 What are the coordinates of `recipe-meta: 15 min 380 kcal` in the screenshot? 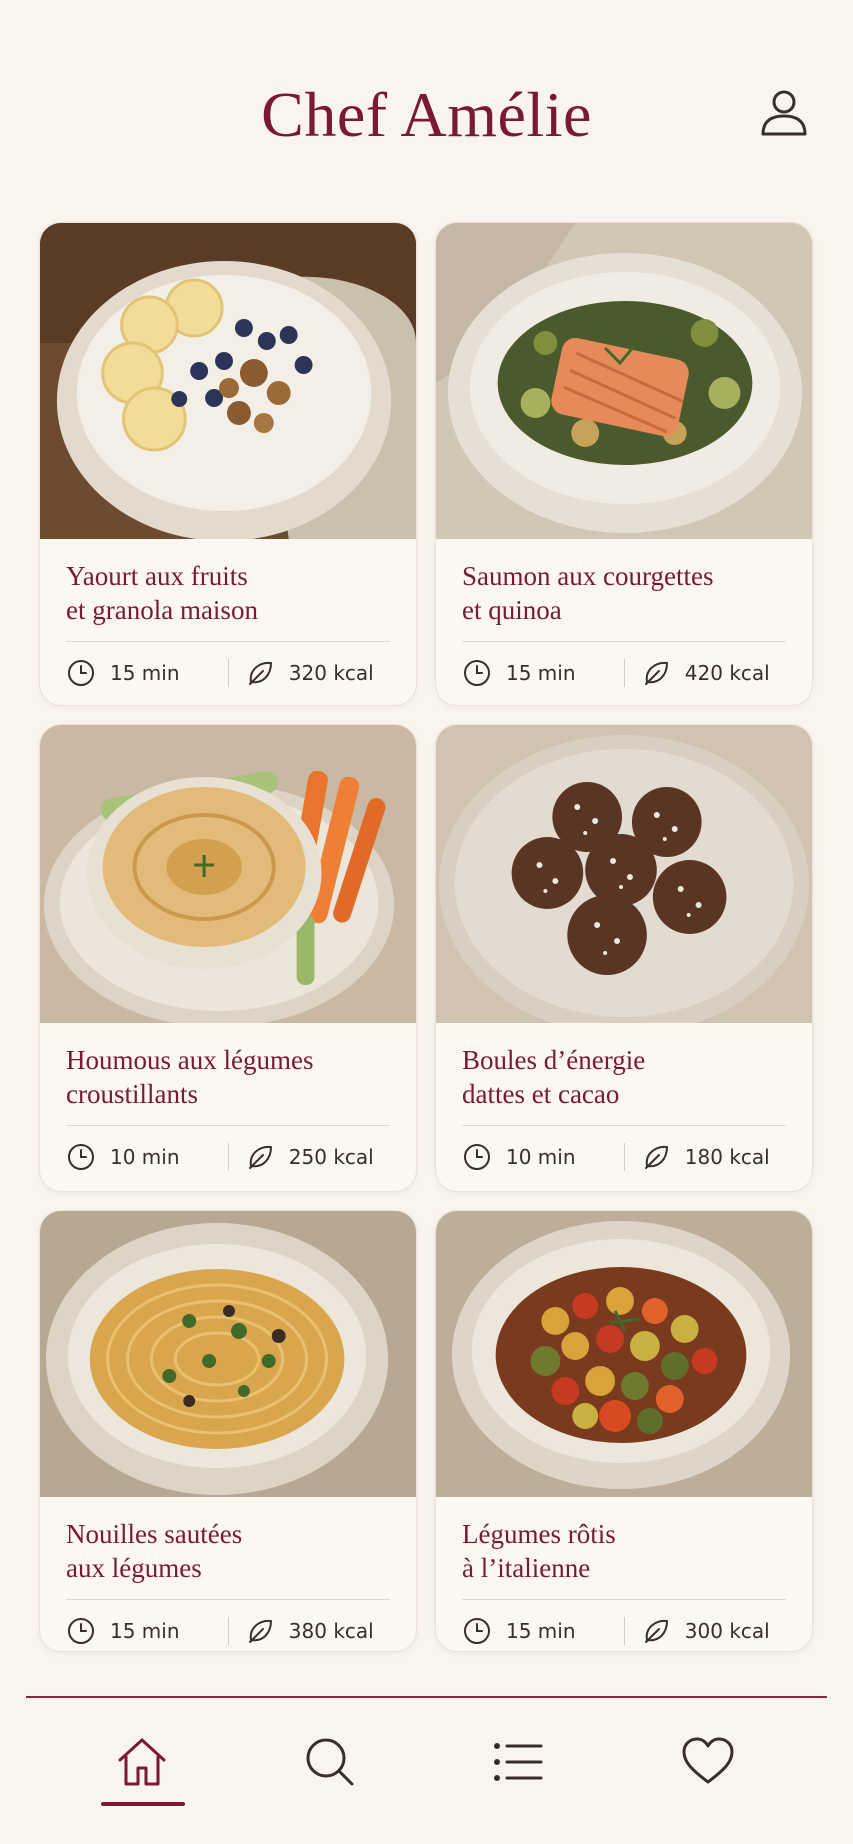 It's located at (228, 1625).